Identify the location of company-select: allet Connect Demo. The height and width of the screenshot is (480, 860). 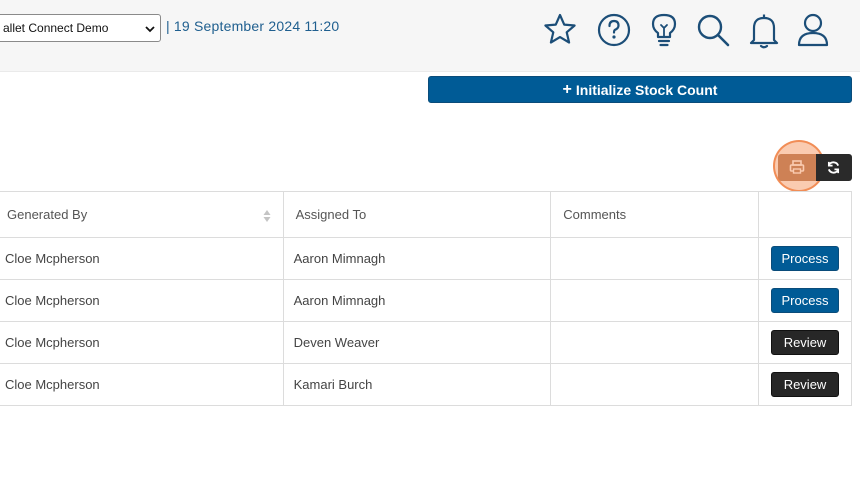
(80, 28).